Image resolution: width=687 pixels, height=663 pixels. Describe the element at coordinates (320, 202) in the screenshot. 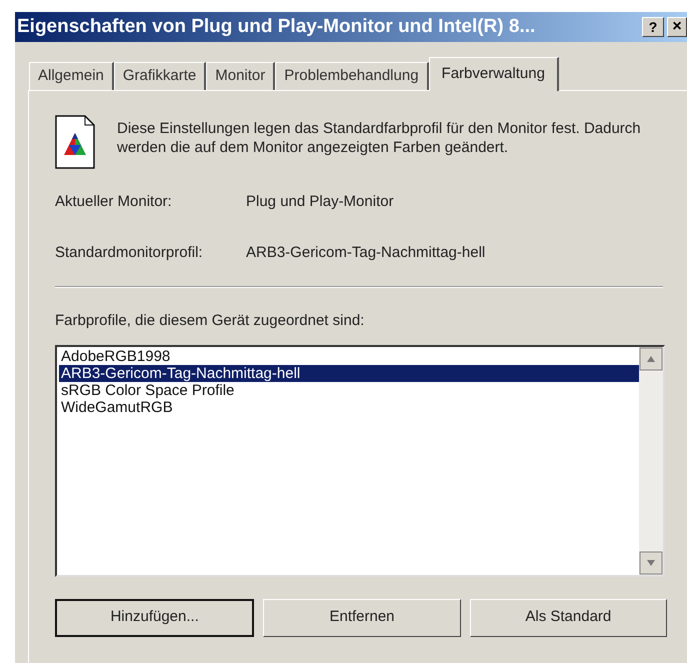

I see `field-value: Plug und Play-Monitor` at that location.